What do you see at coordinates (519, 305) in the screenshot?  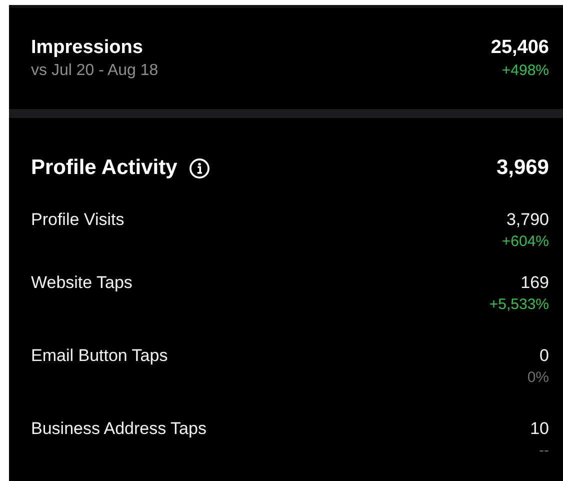 I see `change-percent: +5,533%` at bounding box center [519, 305].